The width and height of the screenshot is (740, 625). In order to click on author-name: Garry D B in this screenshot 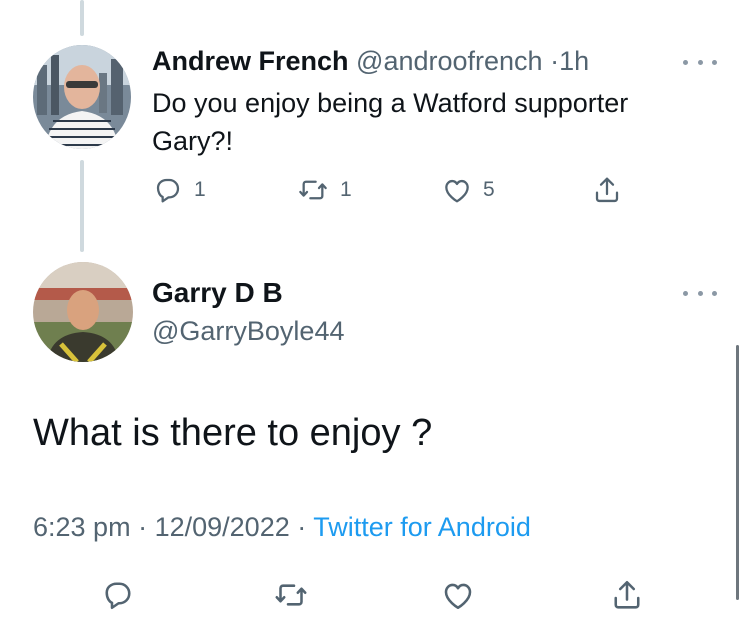, I will do `click(217, 293)`.